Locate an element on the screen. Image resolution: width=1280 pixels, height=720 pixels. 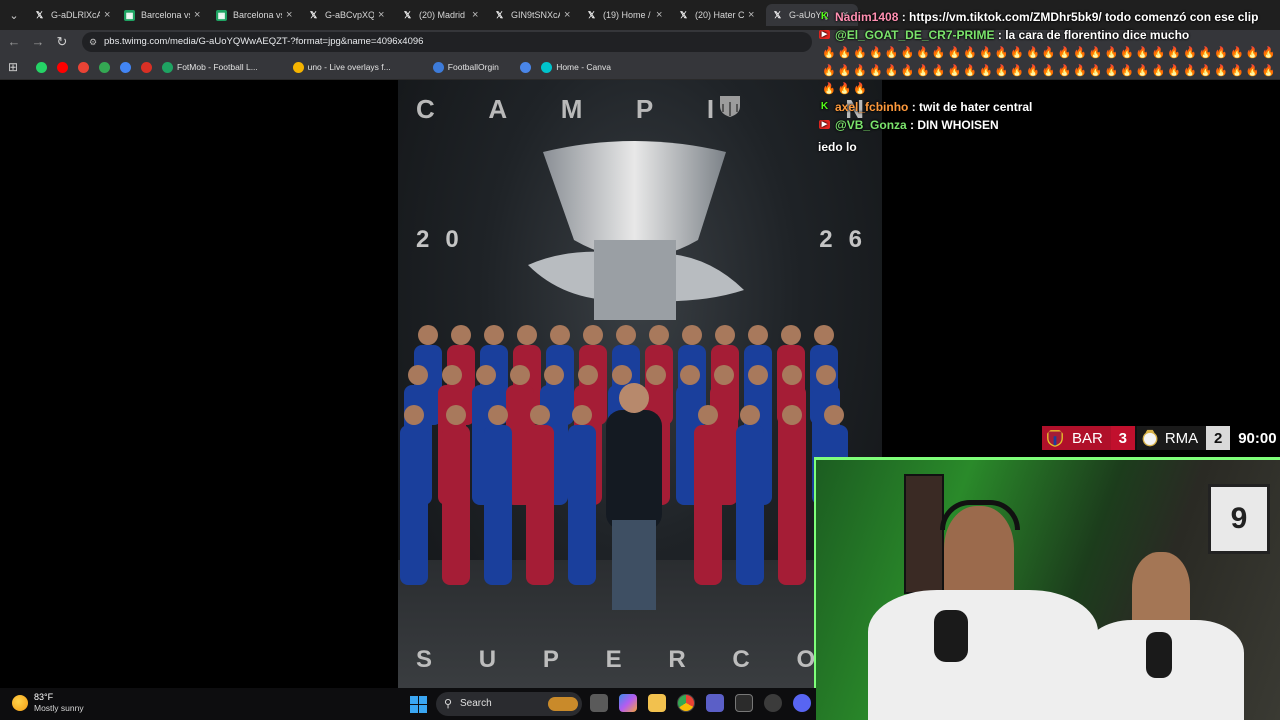
headphones-icon is located at coordinates (980, 515).